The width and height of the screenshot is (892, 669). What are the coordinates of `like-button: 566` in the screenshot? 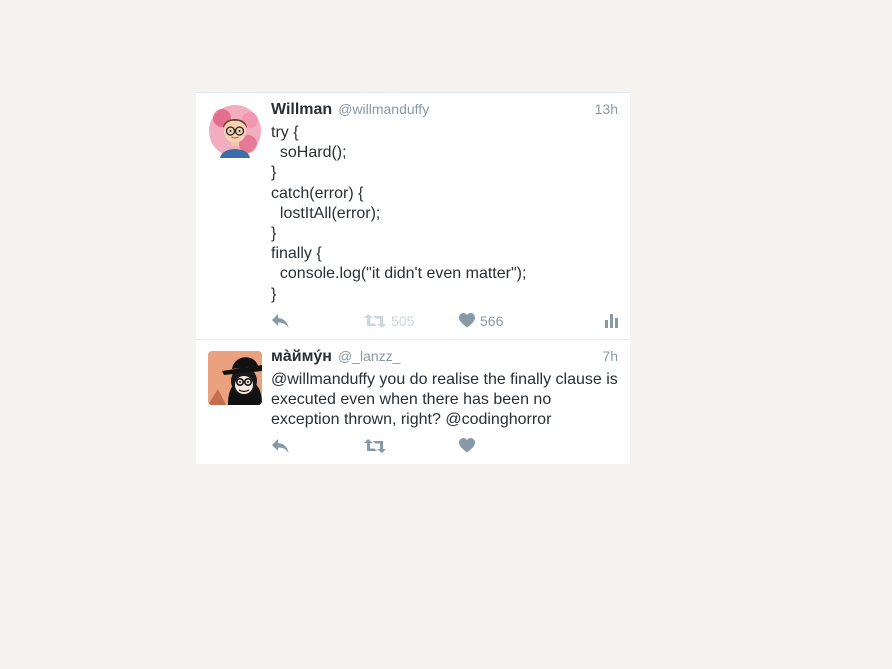 It's located at (481, 321).